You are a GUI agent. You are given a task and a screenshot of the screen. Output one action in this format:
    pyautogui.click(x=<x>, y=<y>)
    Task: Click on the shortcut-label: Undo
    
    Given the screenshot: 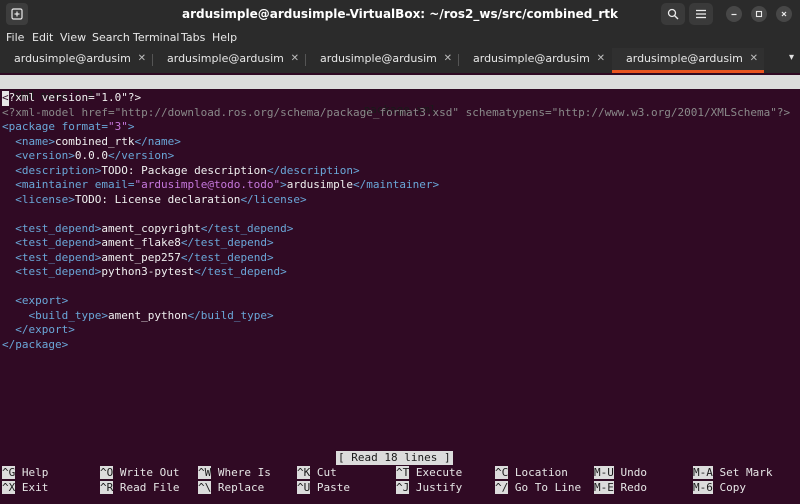 What is the action you would take?
    pyautogui.click(x=630, y=472)
    